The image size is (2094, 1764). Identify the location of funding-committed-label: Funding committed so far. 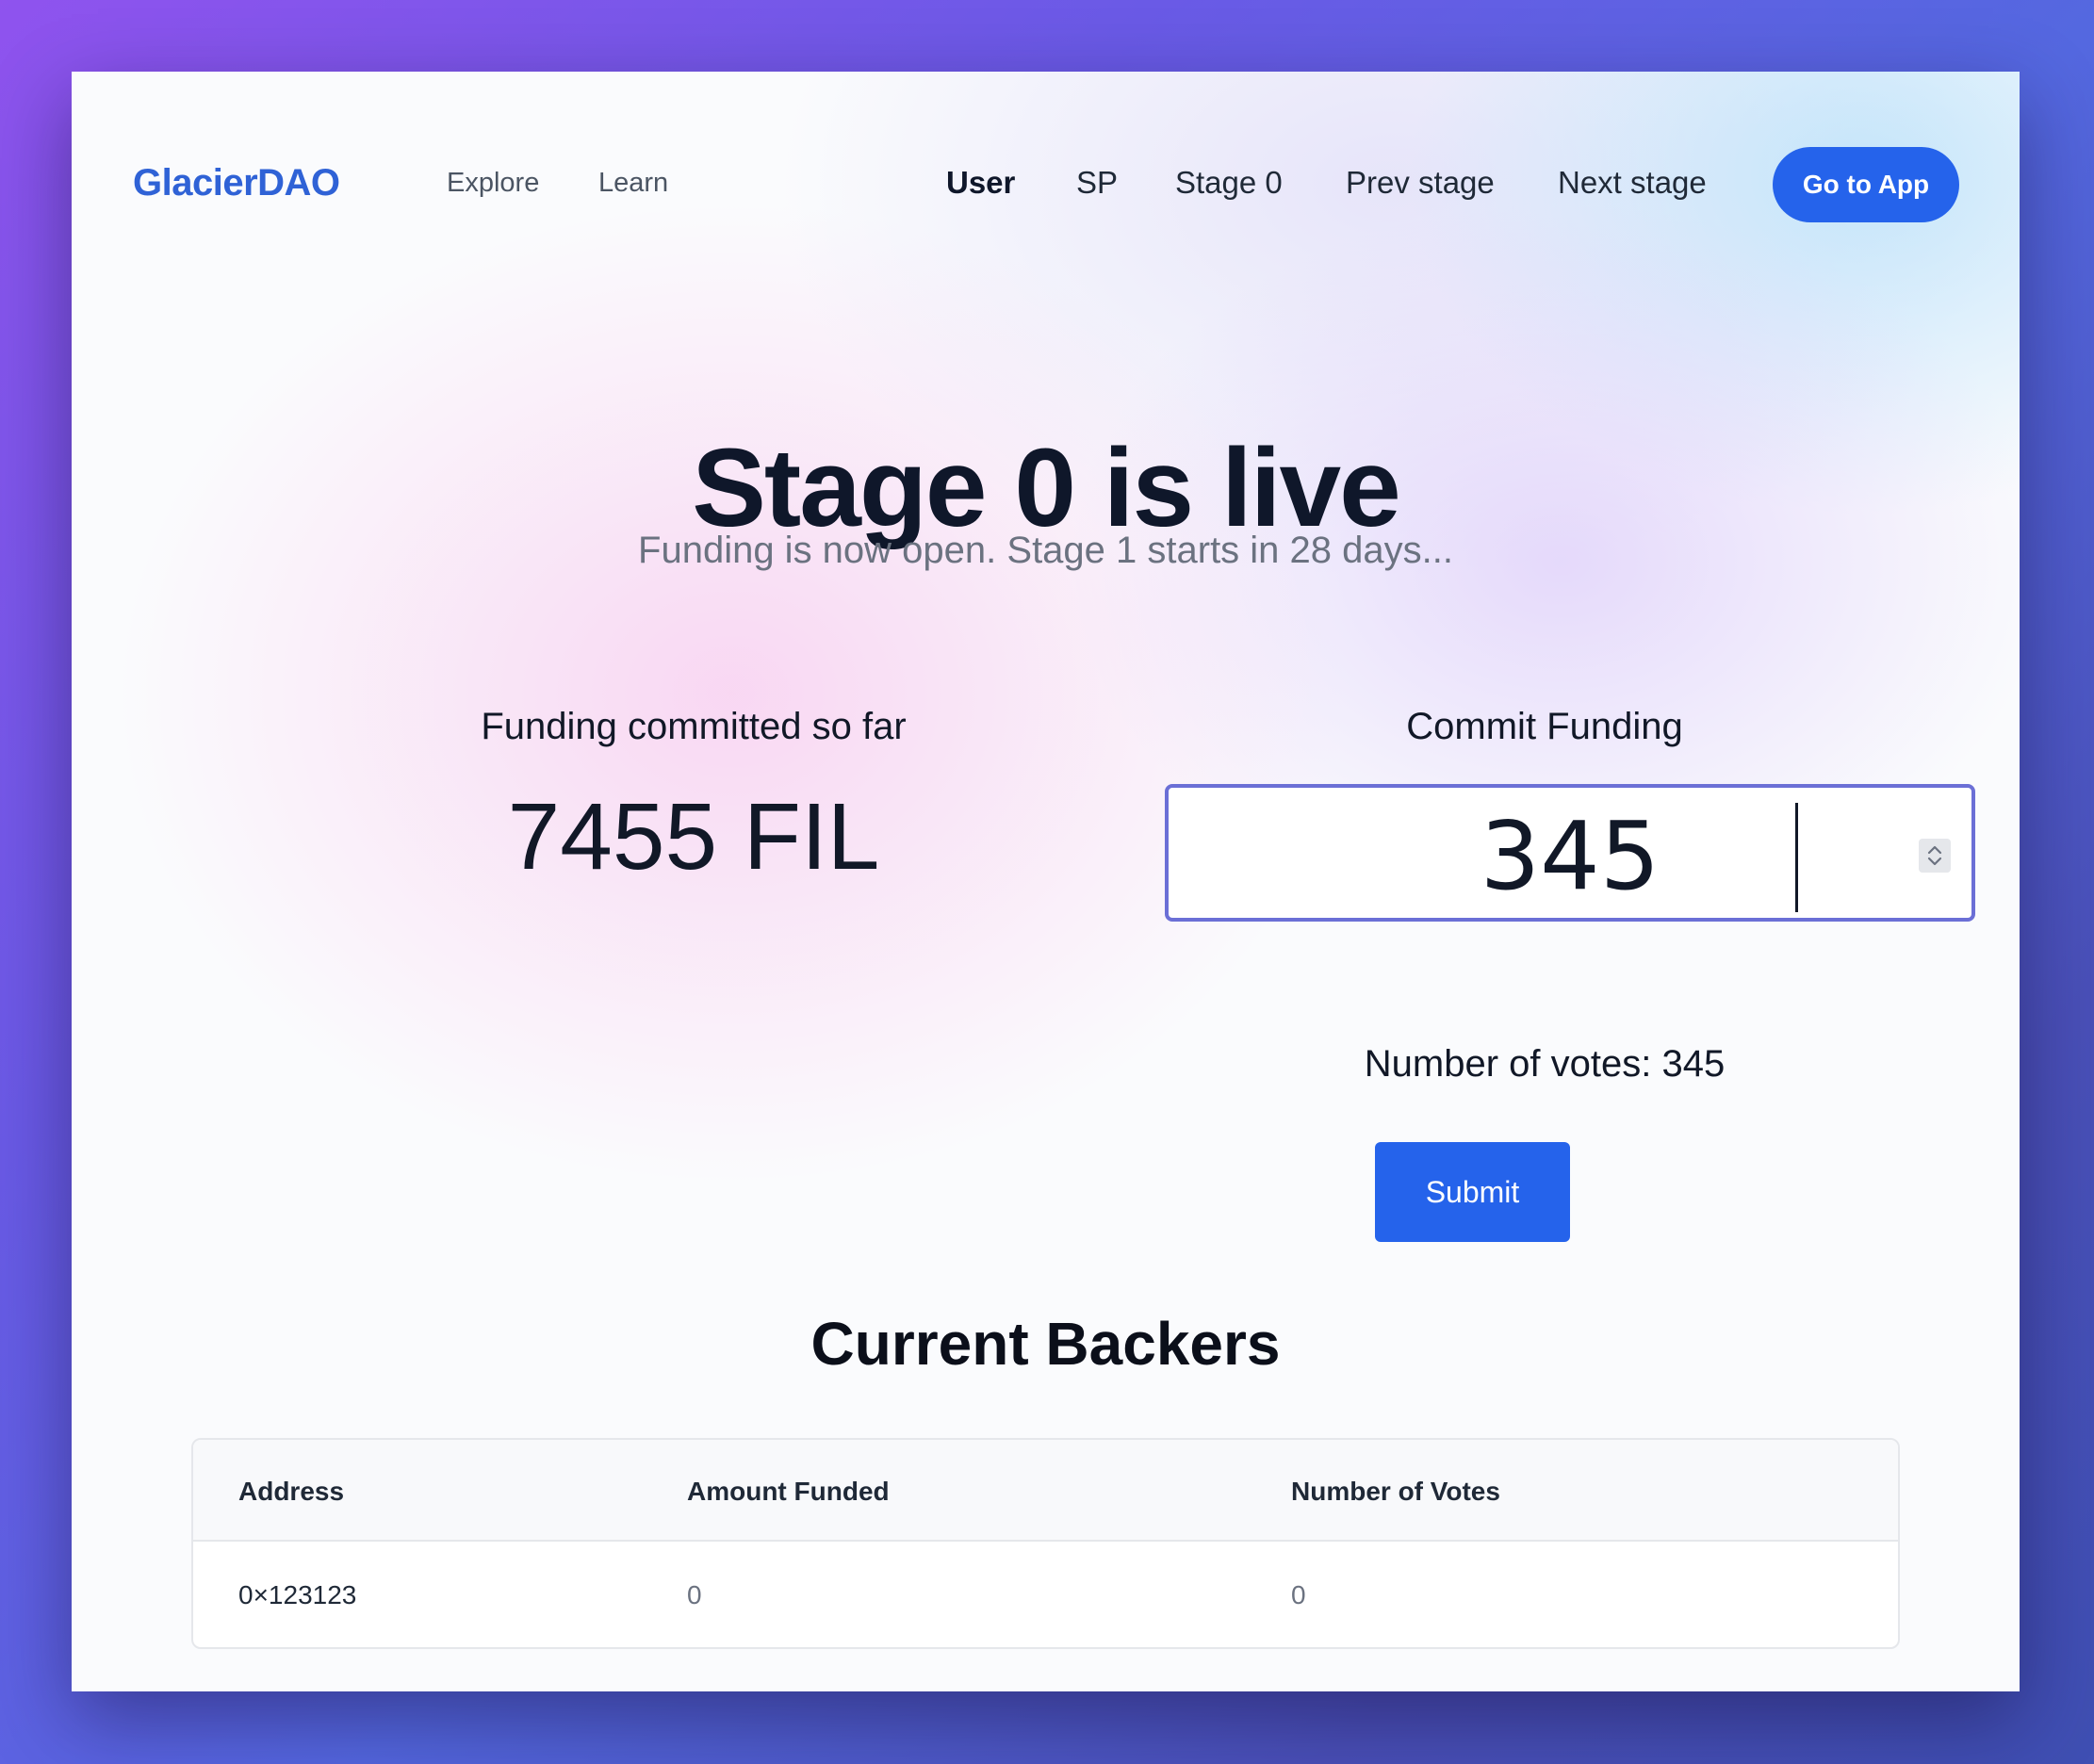
(694, 726).